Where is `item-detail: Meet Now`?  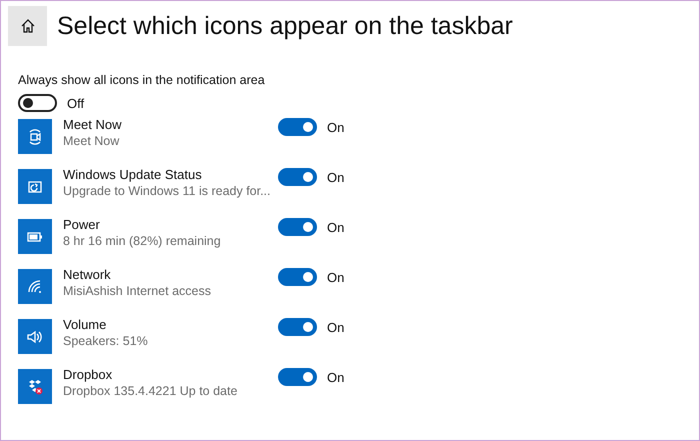 item-detail: Meet Now is located at coordinates (91, 141).